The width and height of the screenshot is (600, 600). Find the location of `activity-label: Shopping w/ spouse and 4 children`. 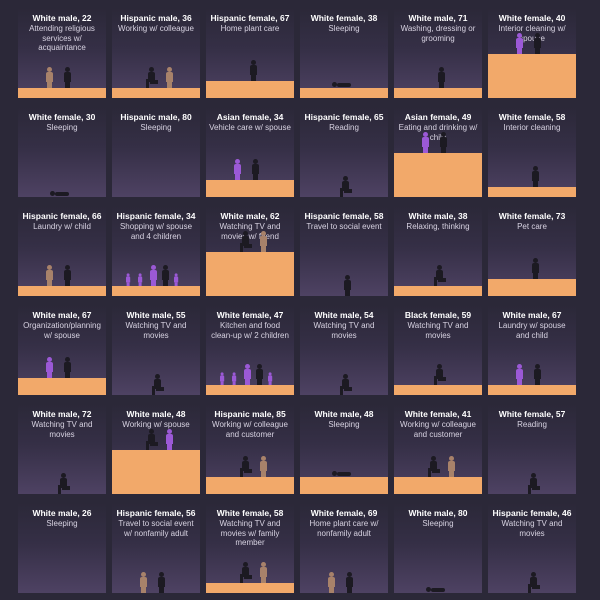

activity-label: Shopping w/ spouse and 4 children is located at coordinates (156, 231).